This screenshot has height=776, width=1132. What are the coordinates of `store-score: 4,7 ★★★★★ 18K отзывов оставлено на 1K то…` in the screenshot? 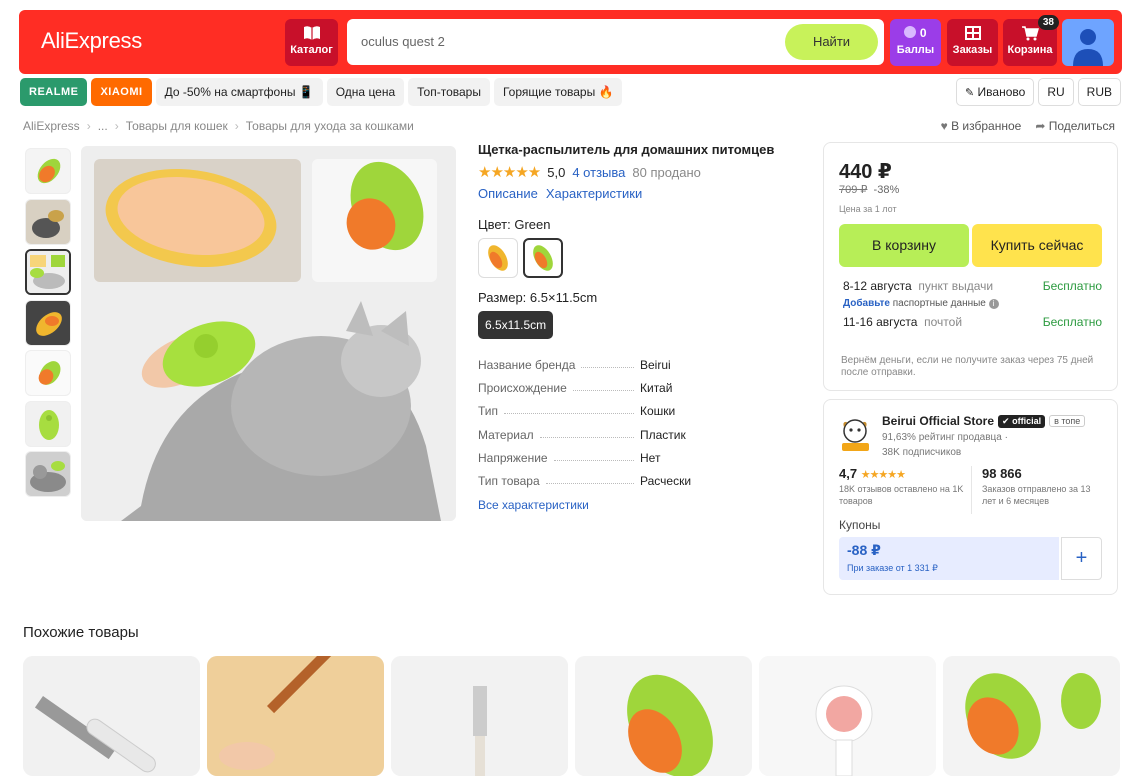 It's located at (901, 486).